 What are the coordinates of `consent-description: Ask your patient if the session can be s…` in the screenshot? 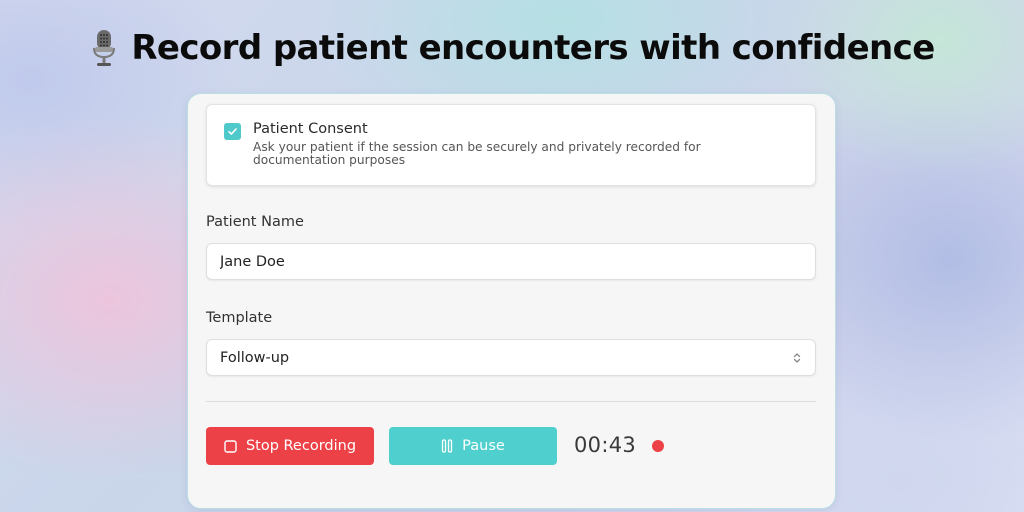 It's located at (477, 153).